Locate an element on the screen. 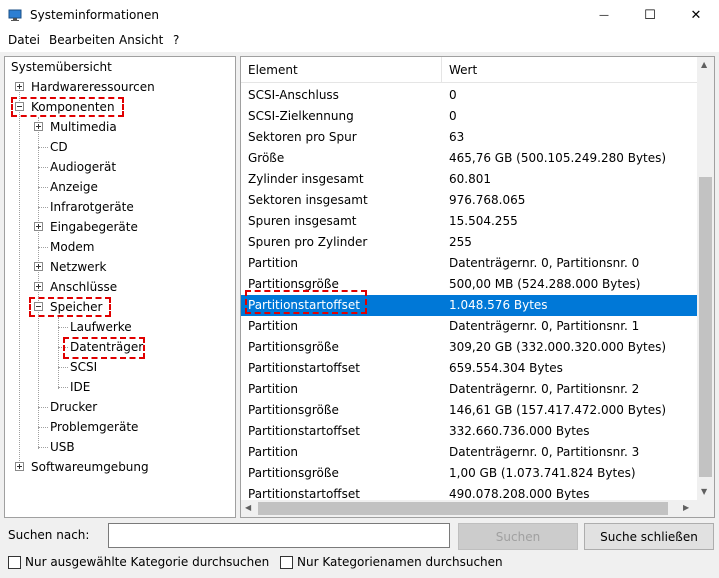 The width and height of the screenshot is (719, 578). tree-item-hardwareressourcen: Hardwareressourcen is located at coordinates (115, 87).